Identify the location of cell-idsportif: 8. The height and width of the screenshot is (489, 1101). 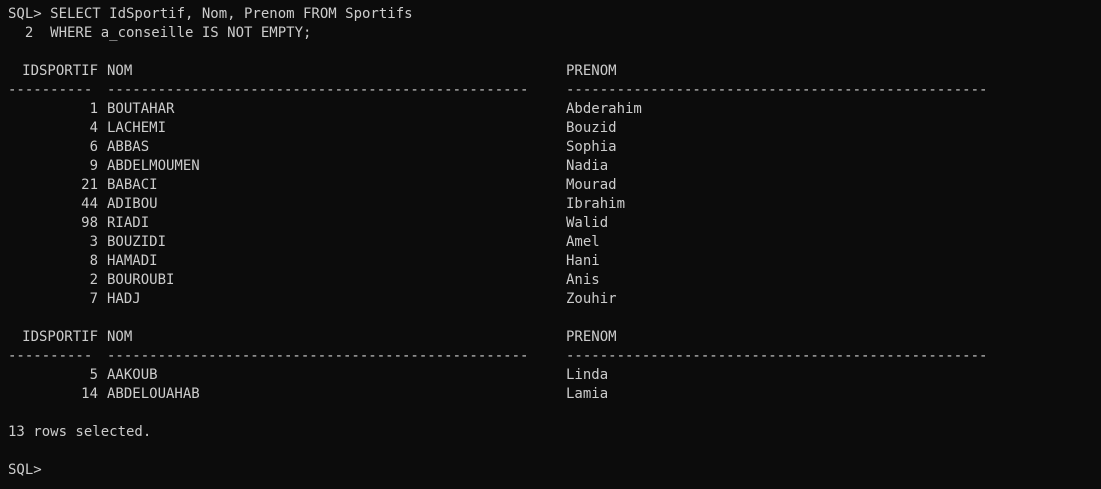
(93, 261).